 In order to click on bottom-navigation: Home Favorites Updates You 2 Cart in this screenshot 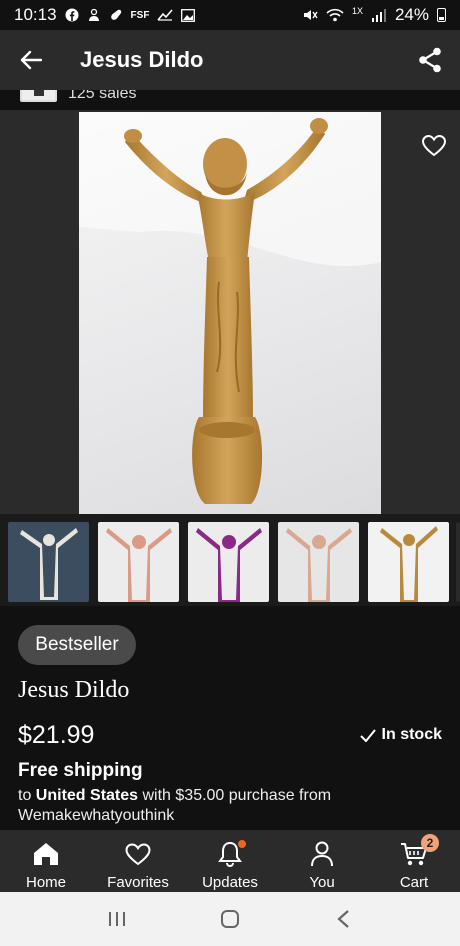, I will do `click(230, 861)`.